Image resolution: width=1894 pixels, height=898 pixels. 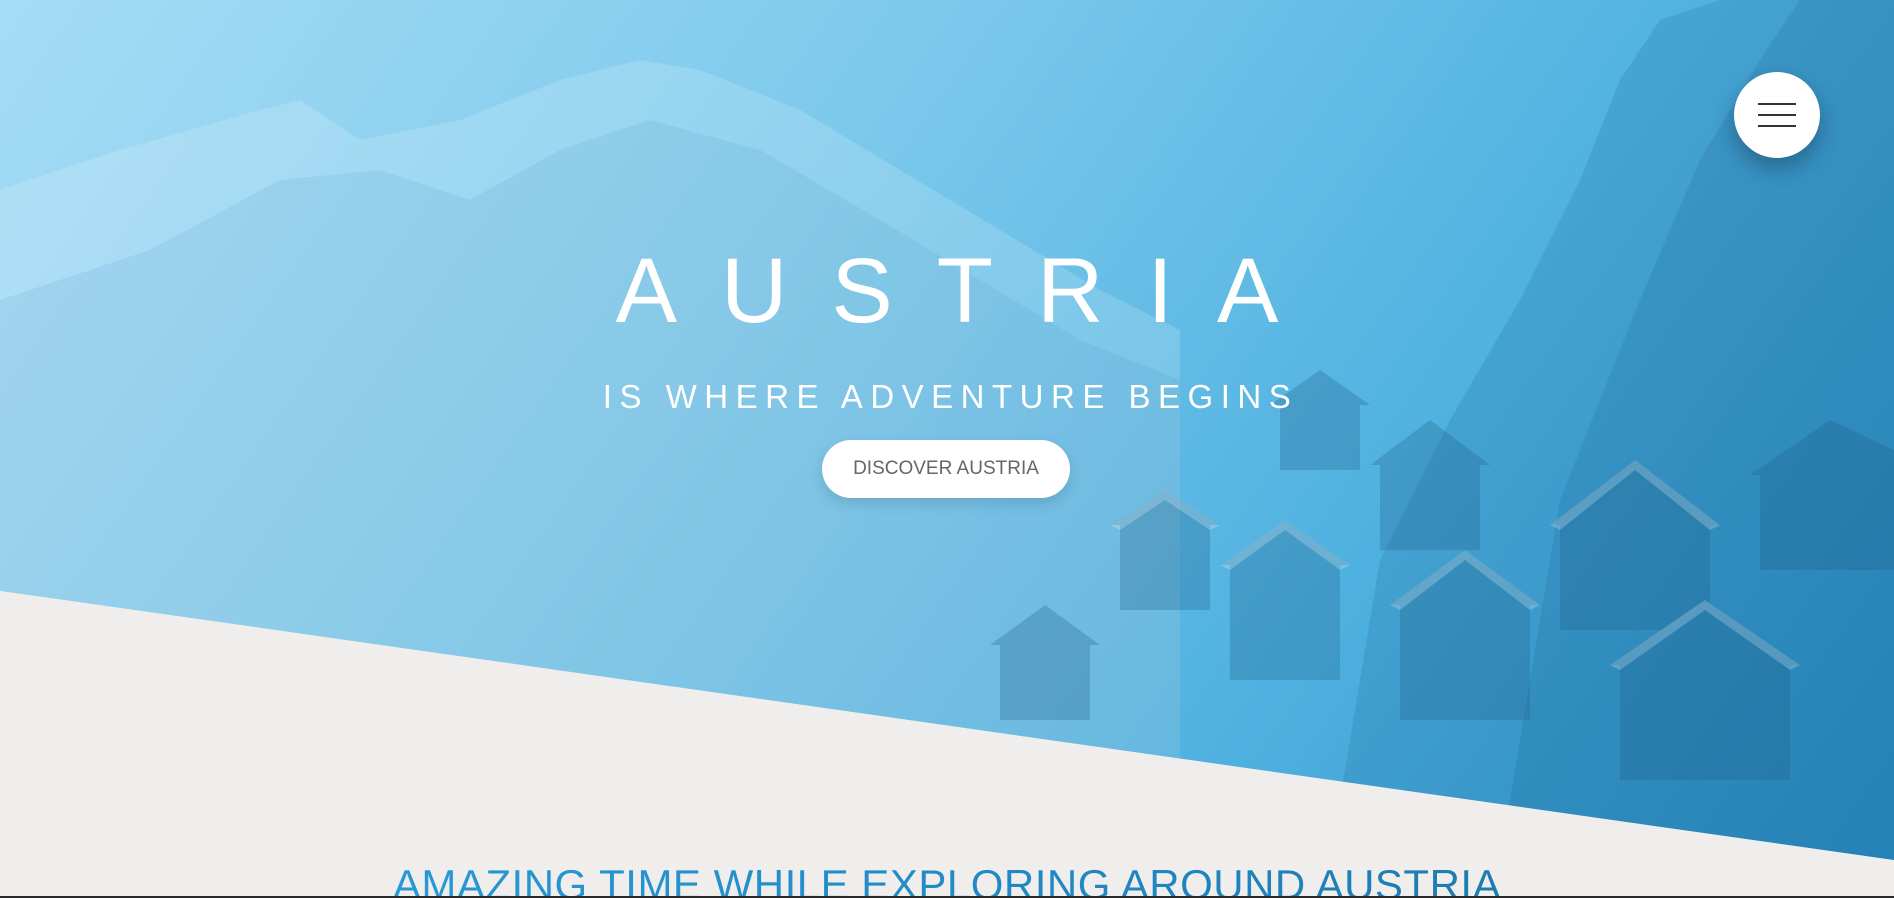 I want to click on hero-title: AUSTRIA, so click(x=969, y=291).